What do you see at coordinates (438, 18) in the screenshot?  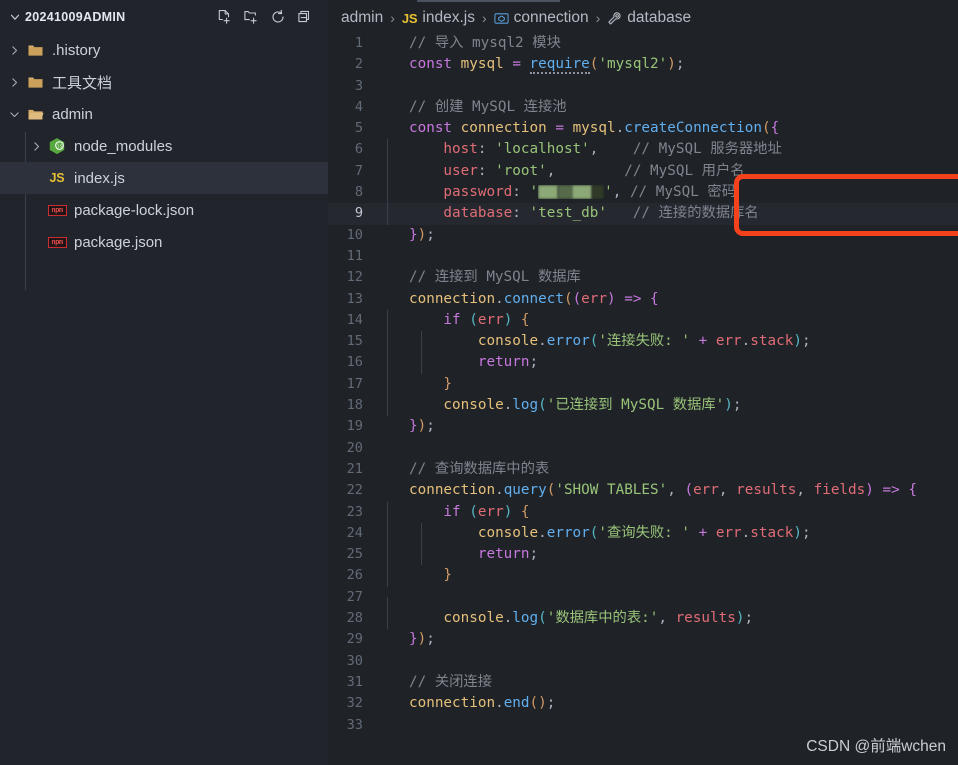 I see `breadcrumb-item-index-js: JS index.js` at bounding box center [438, 18].